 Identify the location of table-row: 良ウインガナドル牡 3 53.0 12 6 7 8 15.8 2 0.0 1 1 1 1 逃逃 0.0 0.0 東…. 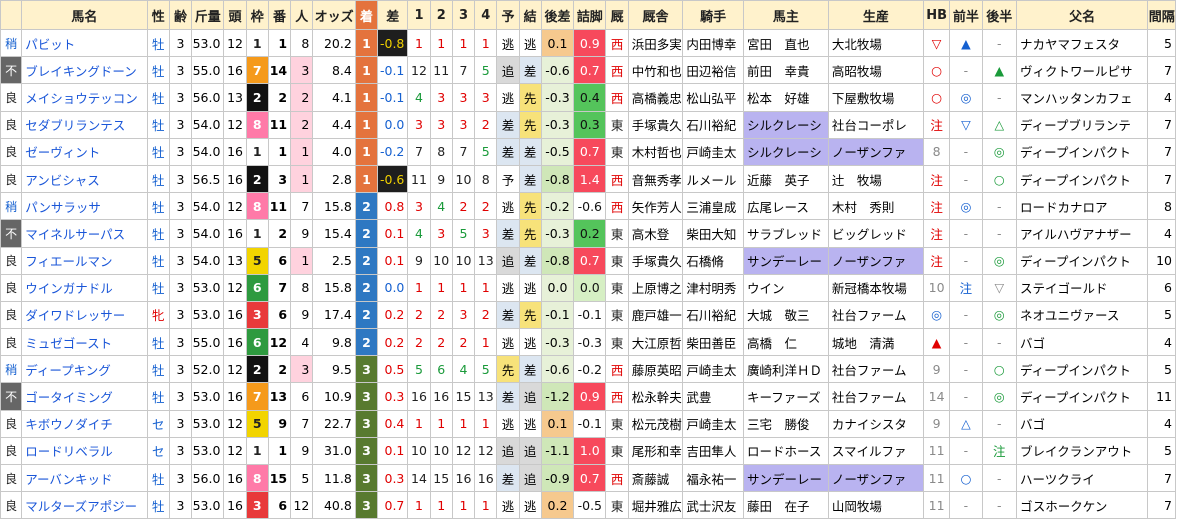
(588, 287).